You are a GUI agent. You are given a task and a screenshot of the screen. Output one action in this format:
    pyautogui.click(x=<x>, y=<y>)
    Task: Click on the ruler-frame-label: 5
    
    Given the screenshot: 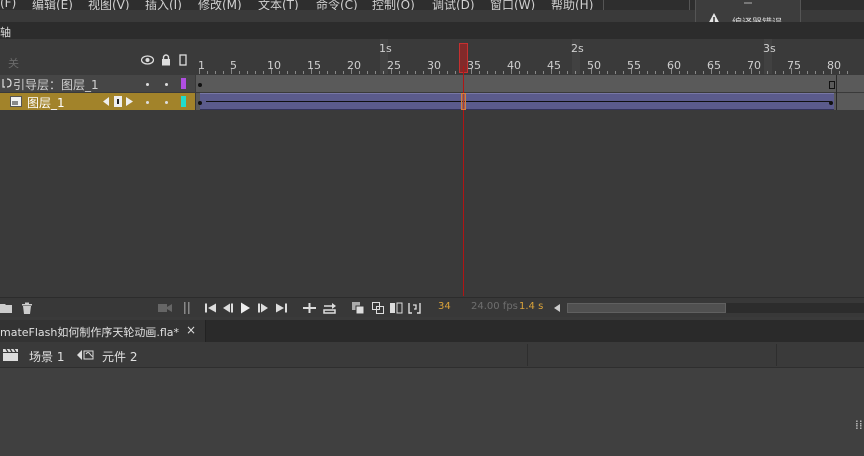 What is the action you would take?
    pyautogui.click(x=233, y=65)
    